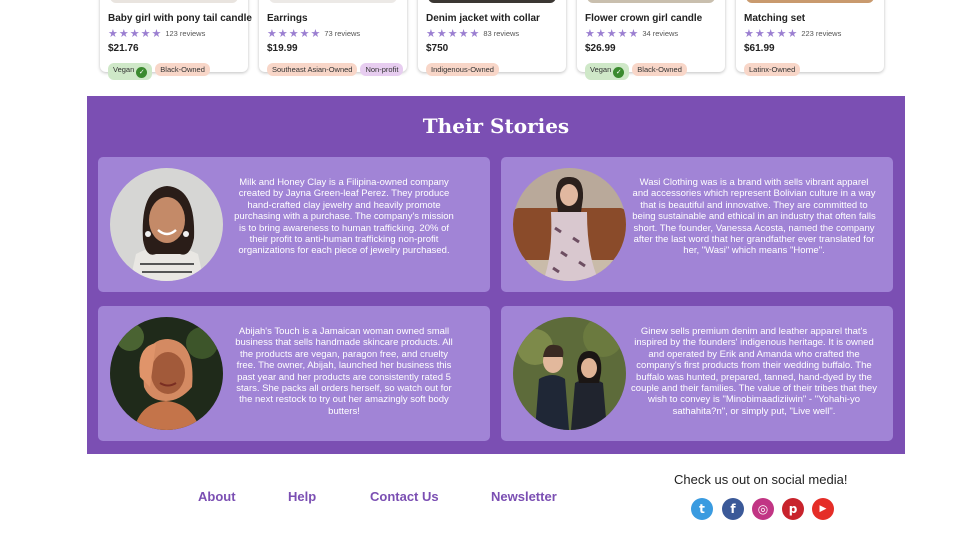 The height and width of the screenshot is (540, 960). What do you see at coordinates (185, 33) in the screenshot?
I see `review-count: 123 reviews` at bounding box center [185, 33].